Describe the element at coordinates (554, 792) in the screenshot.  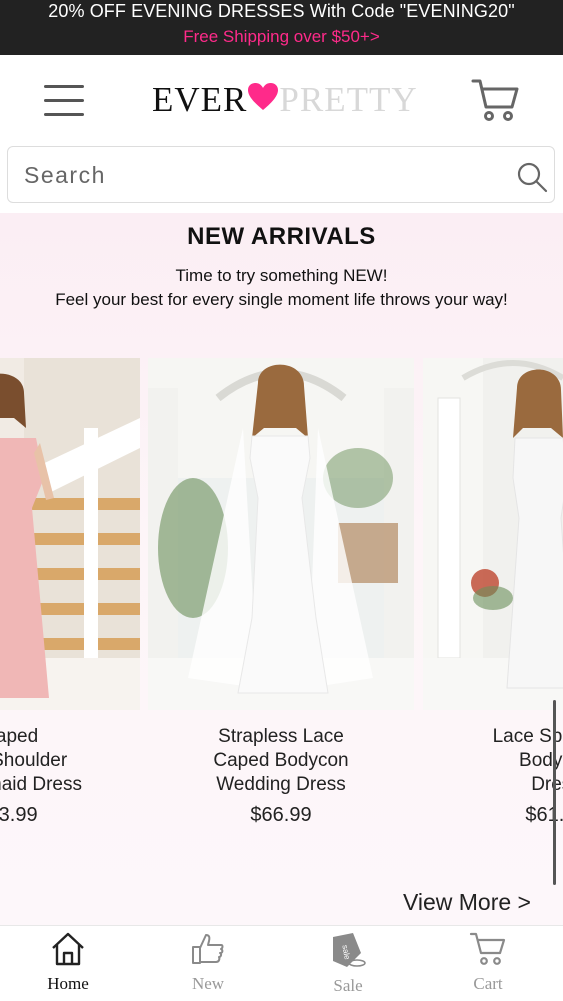
I see `page-scrollbar` at that location.